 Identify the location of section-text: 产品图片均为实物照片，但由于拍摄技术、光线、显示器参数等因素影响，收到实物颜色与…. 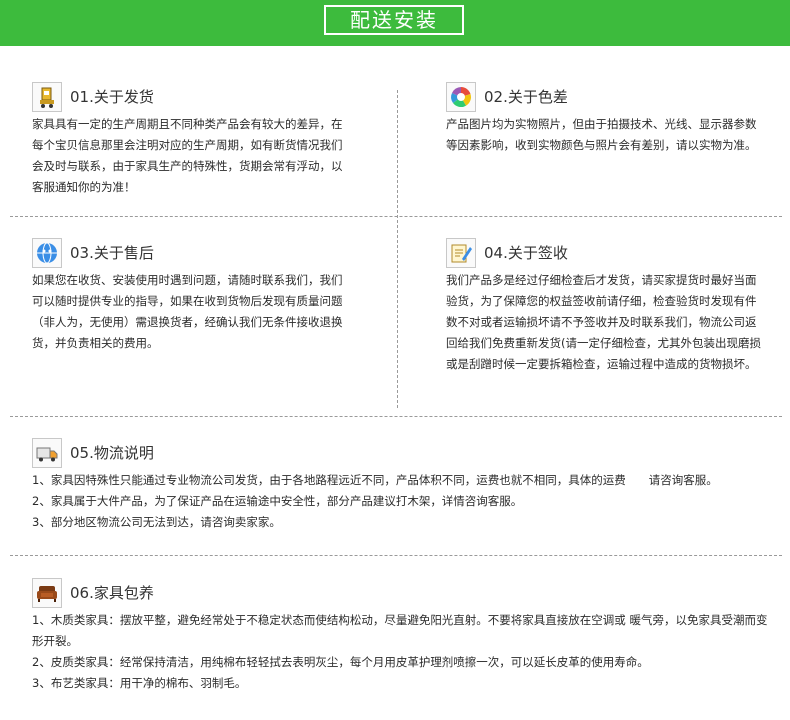
(601, 134).